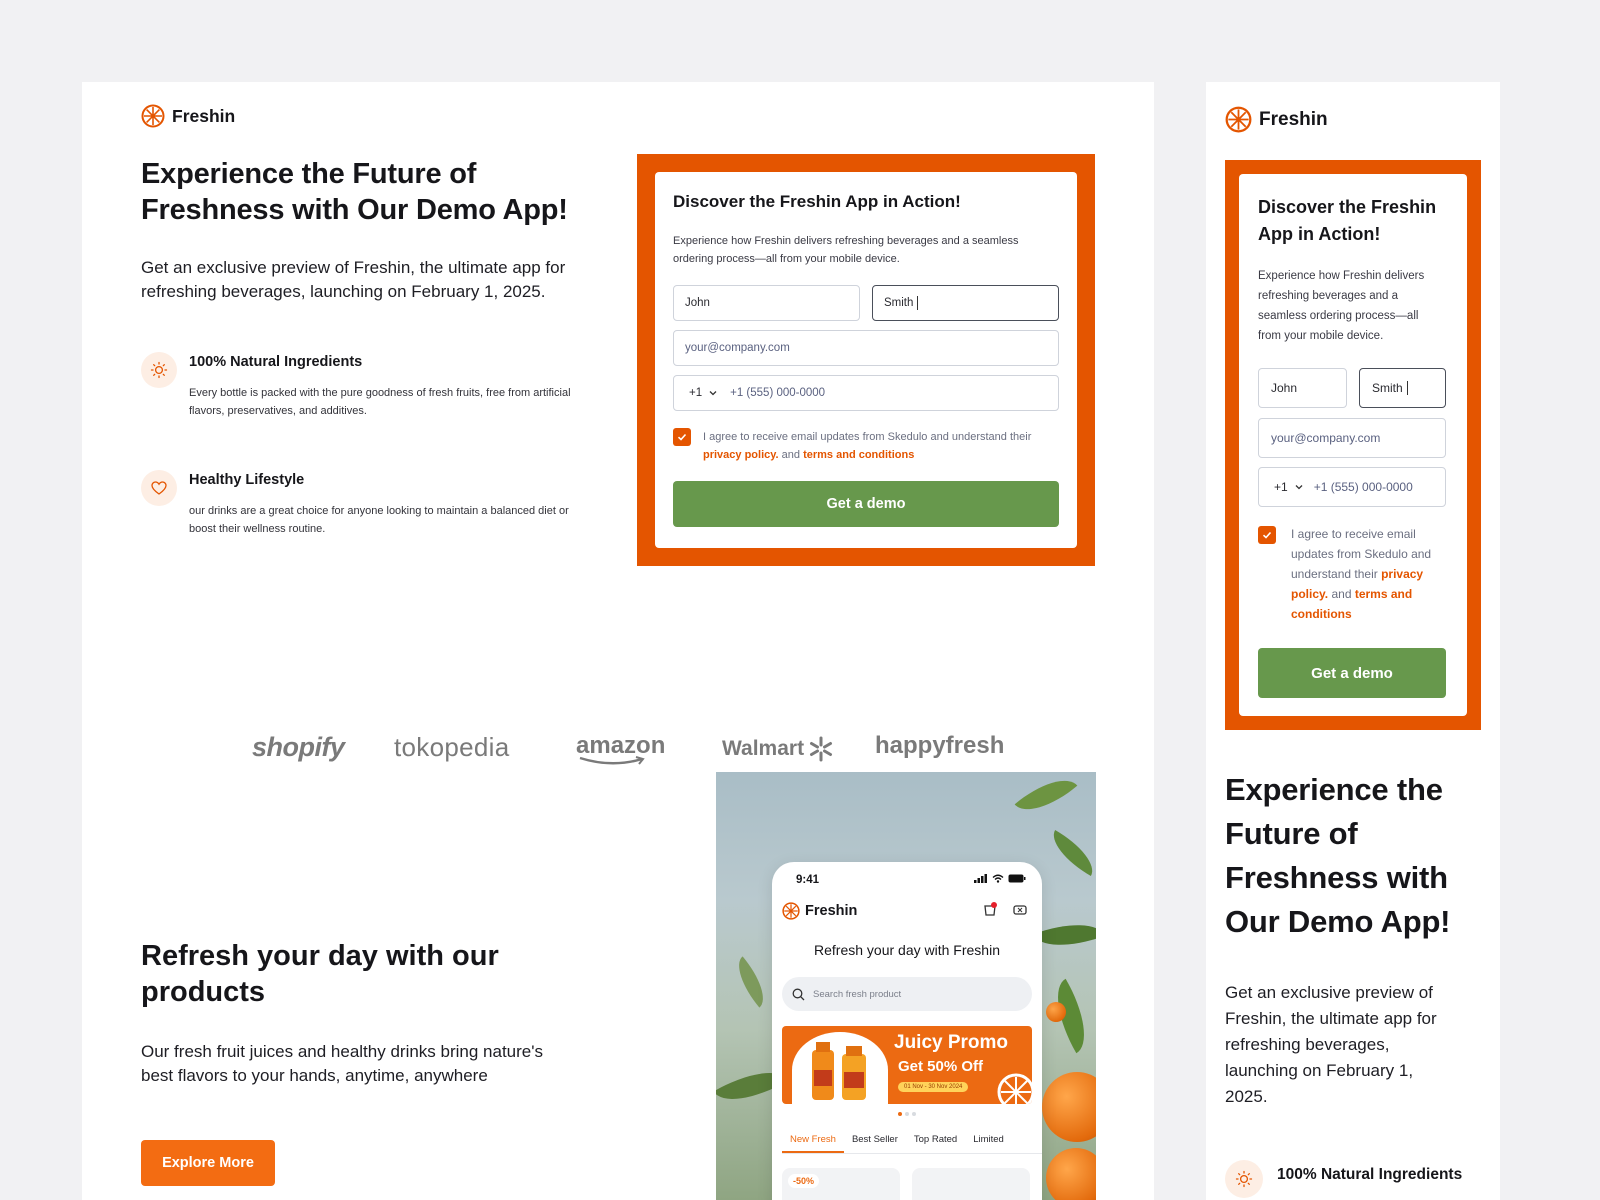 The image size is (1600, 1200). I want to click on heart-icon, so click(159, 488).